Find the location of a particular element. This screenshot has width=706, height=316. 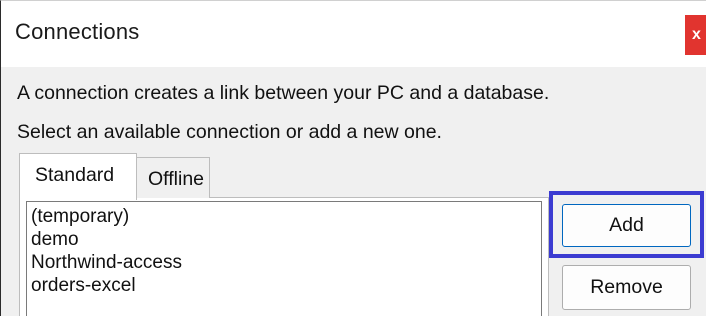

list-item: (temporary) is located at coordinates (286, 216).